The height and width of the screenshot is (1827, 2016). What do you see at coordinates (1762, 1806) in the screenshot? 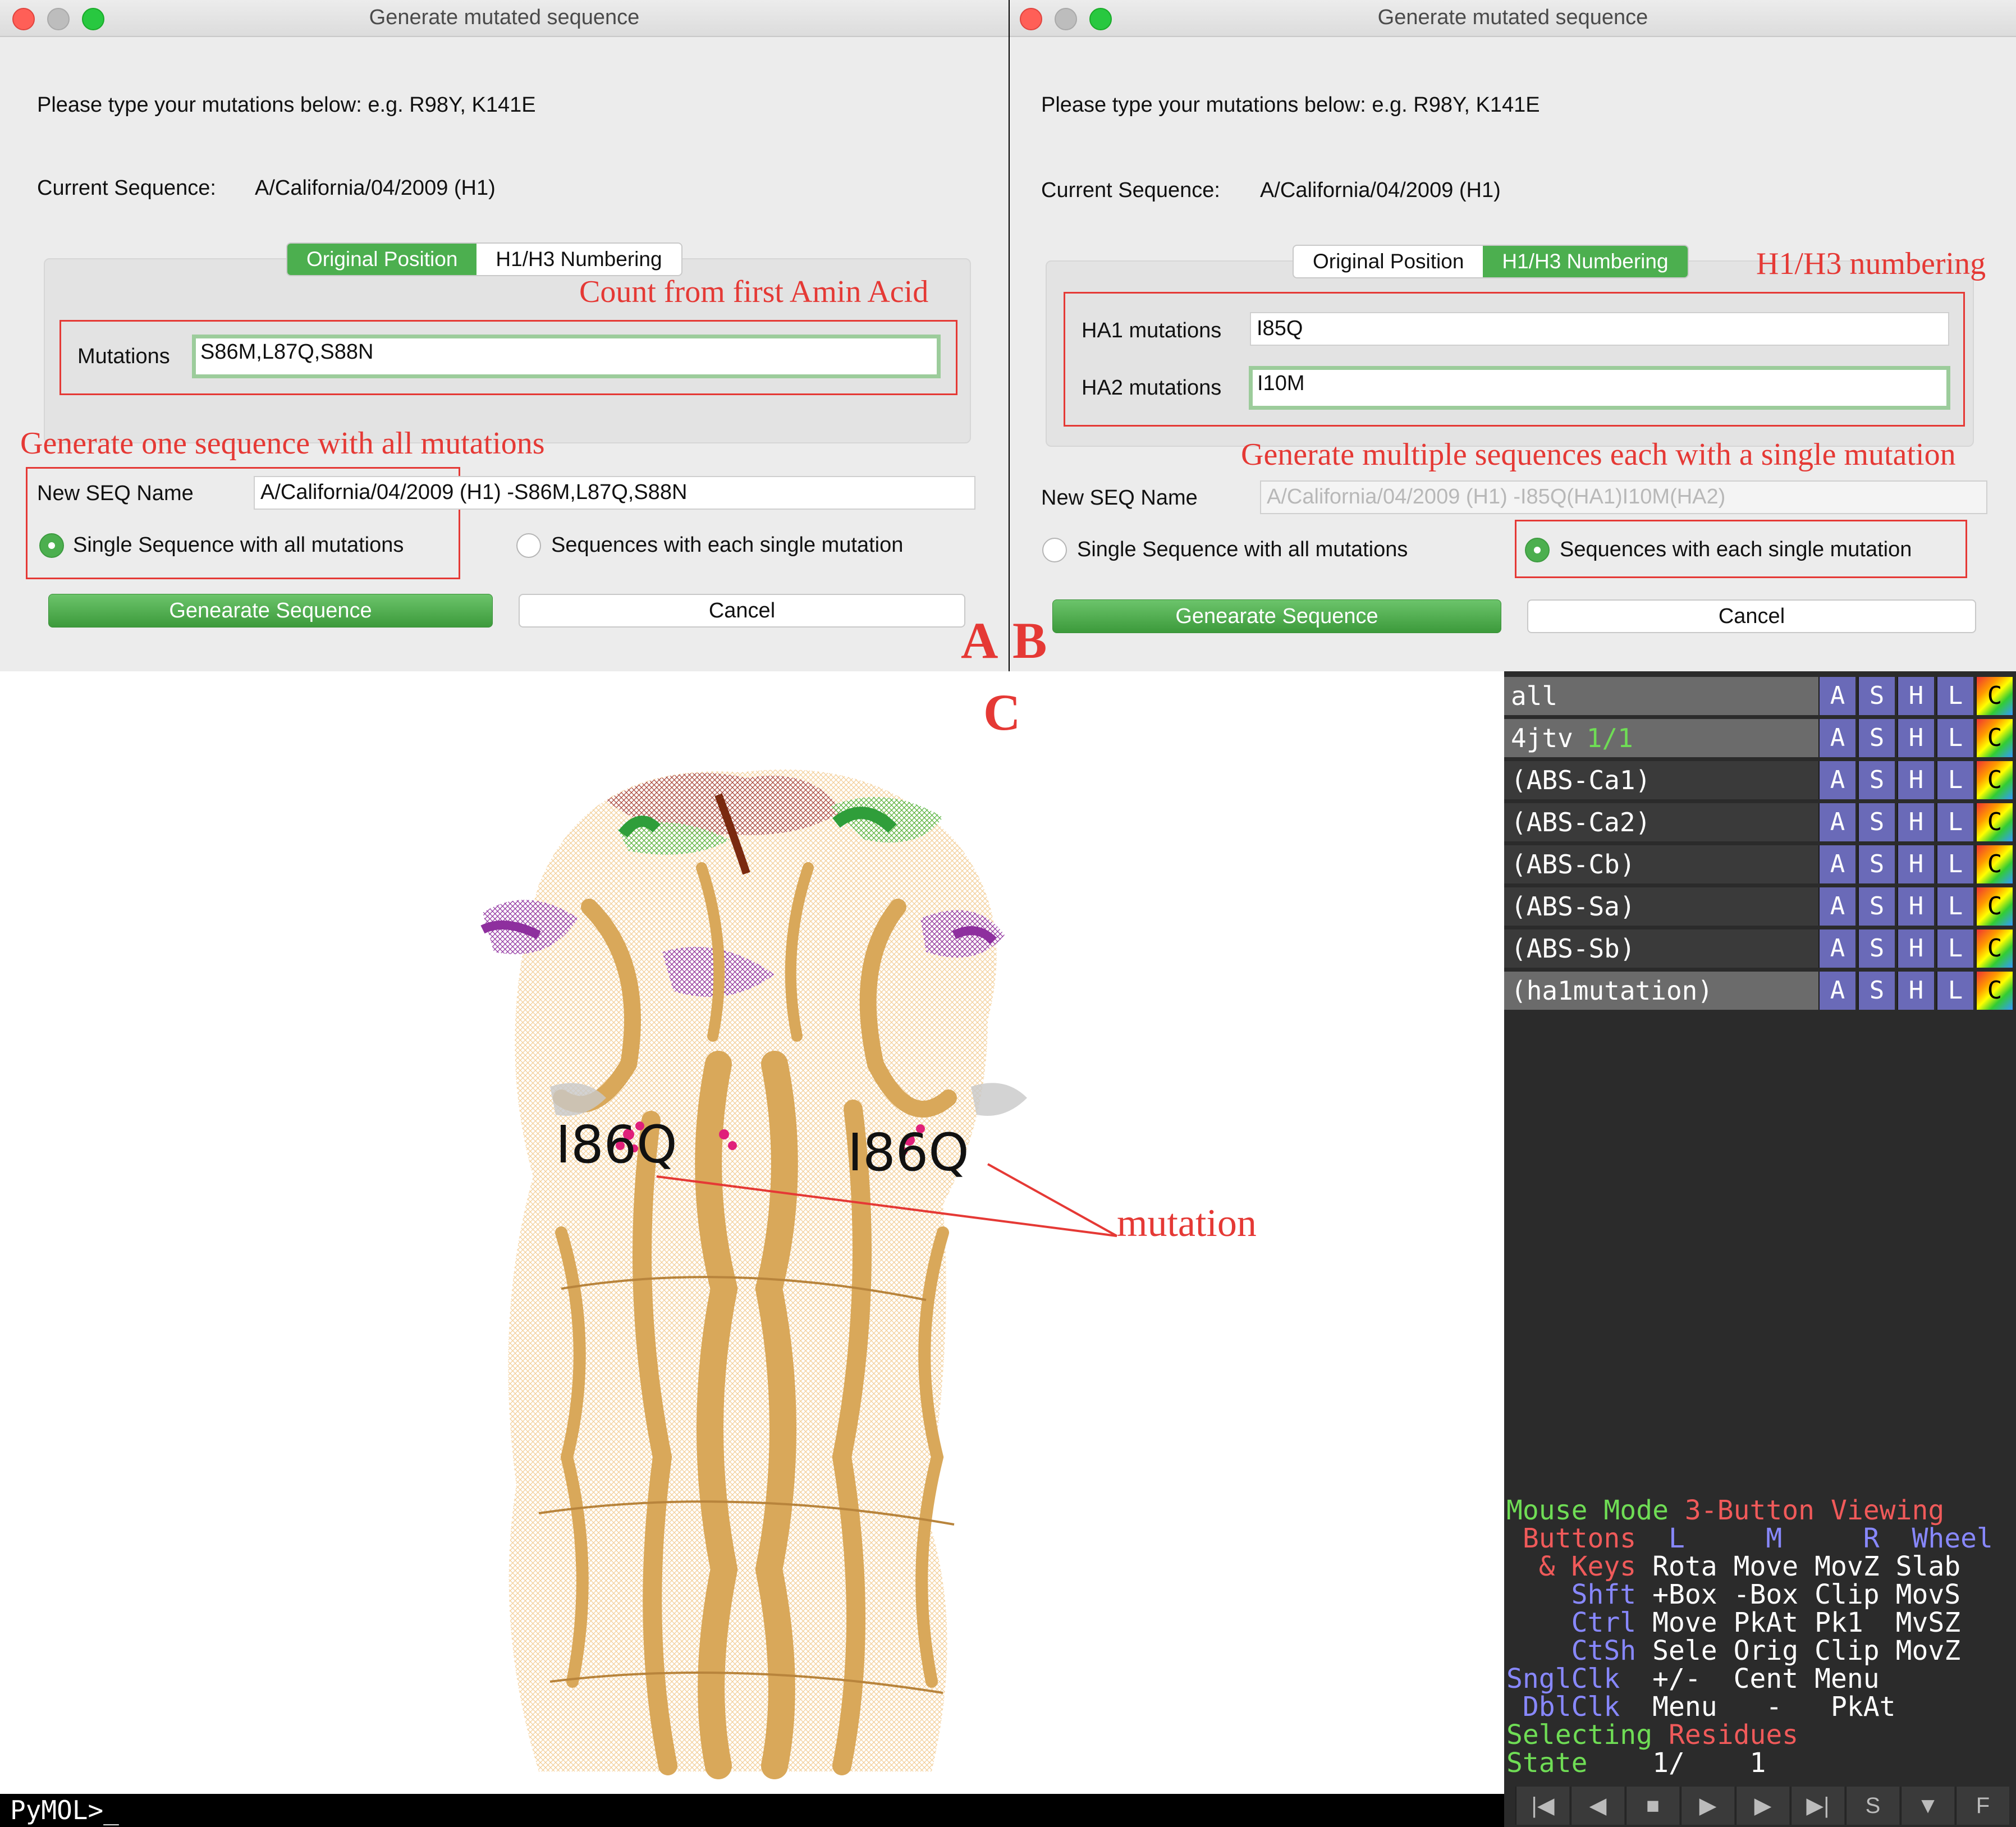
I see `player-forward-button: ▶` at bounding box center [1762, 1806].